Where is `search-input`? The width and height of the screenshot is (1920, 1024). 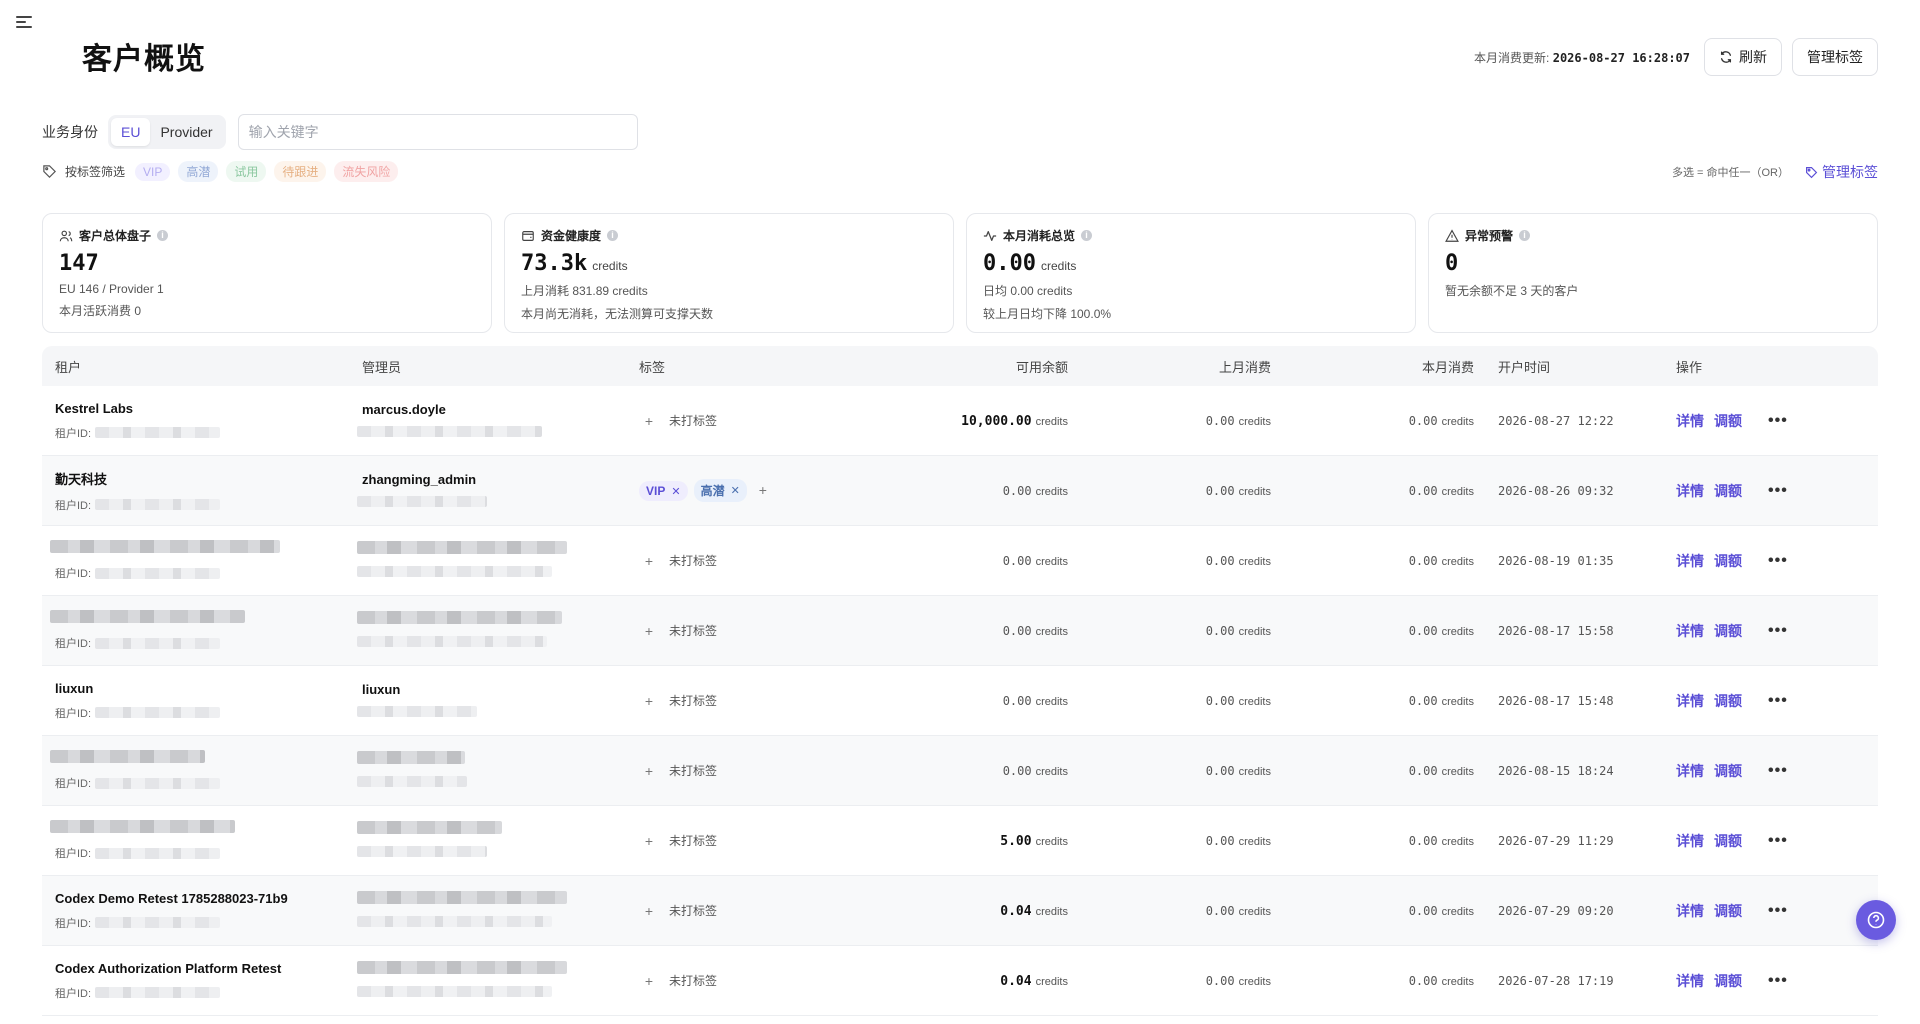 search-input is located at coordinates (437, 132).